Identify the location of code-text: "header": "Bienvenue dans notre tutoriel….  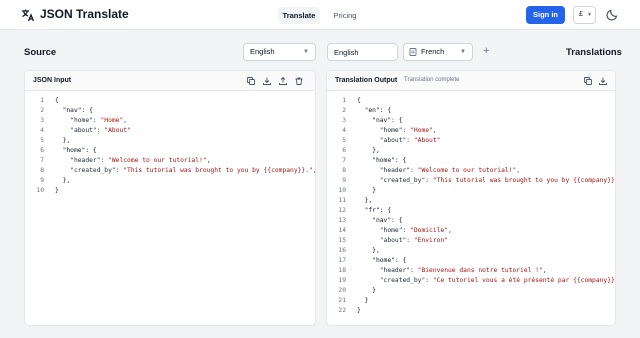
(452, 270).